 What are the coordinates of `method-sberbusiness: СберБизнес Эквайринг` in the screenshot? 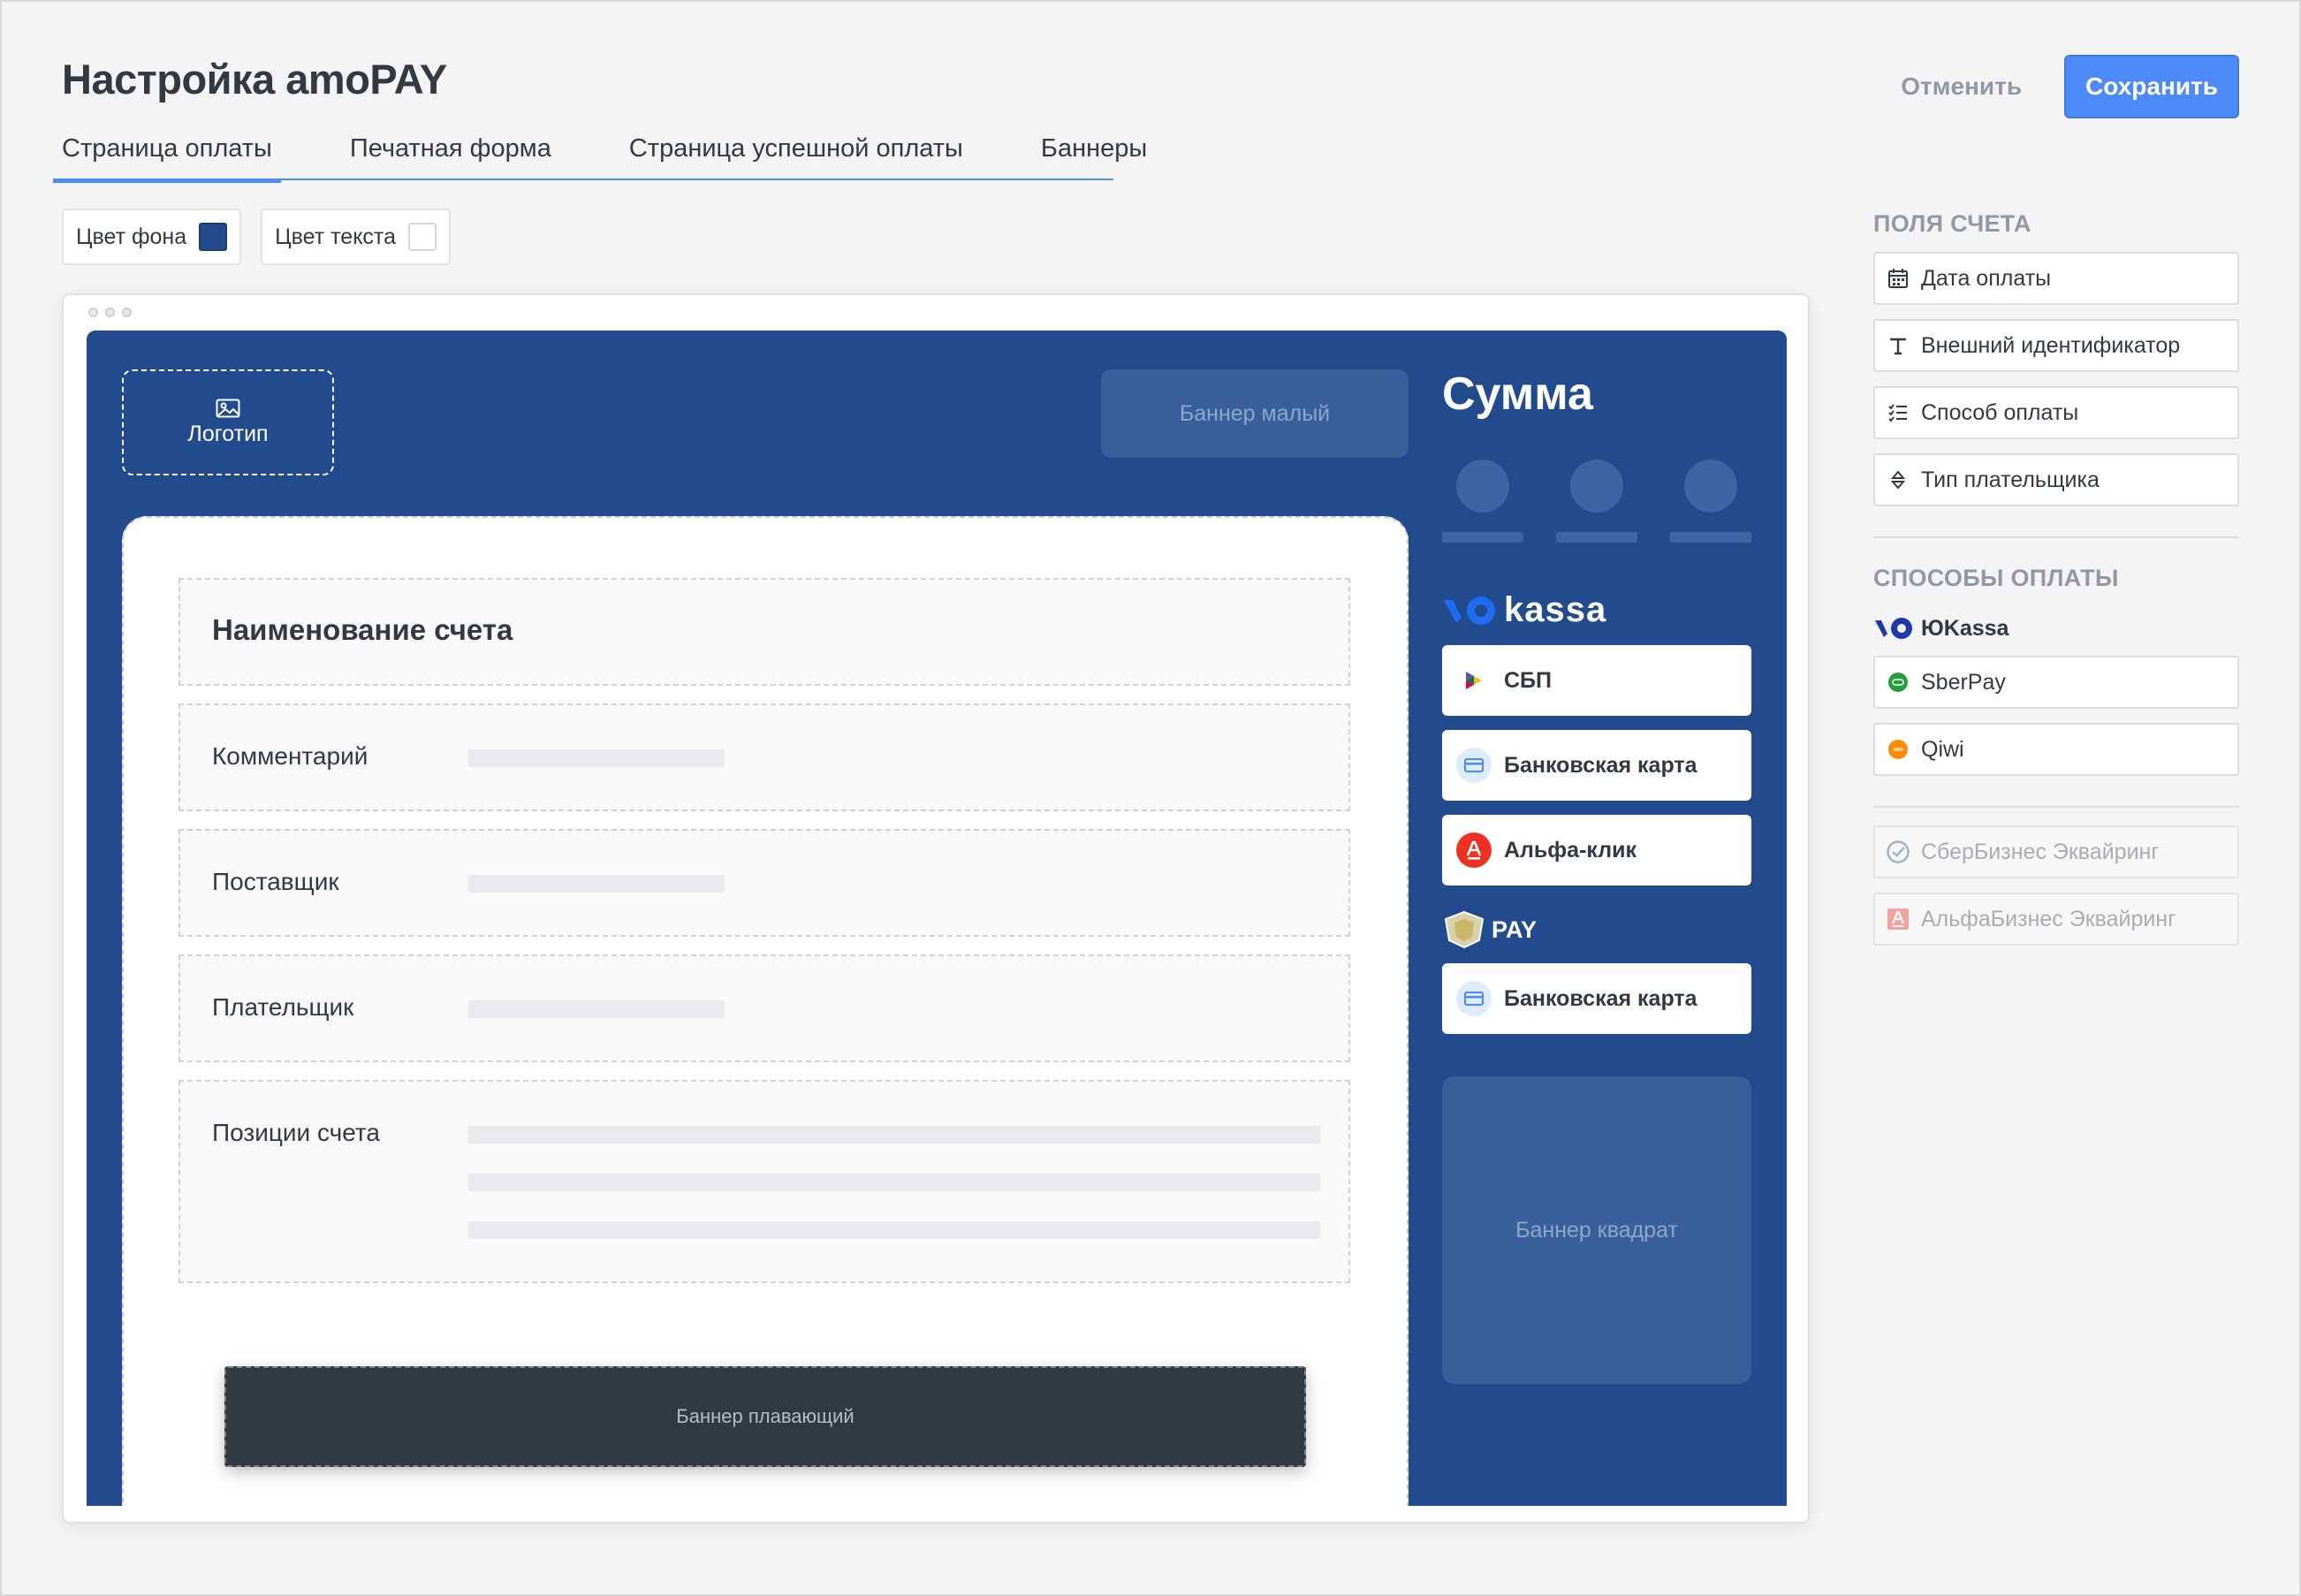 It's located at (2056, 851).